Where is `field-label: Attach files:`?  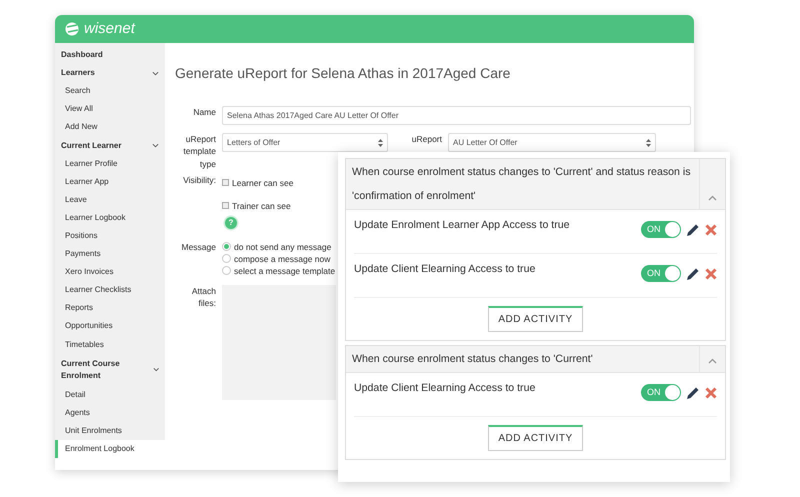 field-label: Attach files: is located at coordinates (203, 297).